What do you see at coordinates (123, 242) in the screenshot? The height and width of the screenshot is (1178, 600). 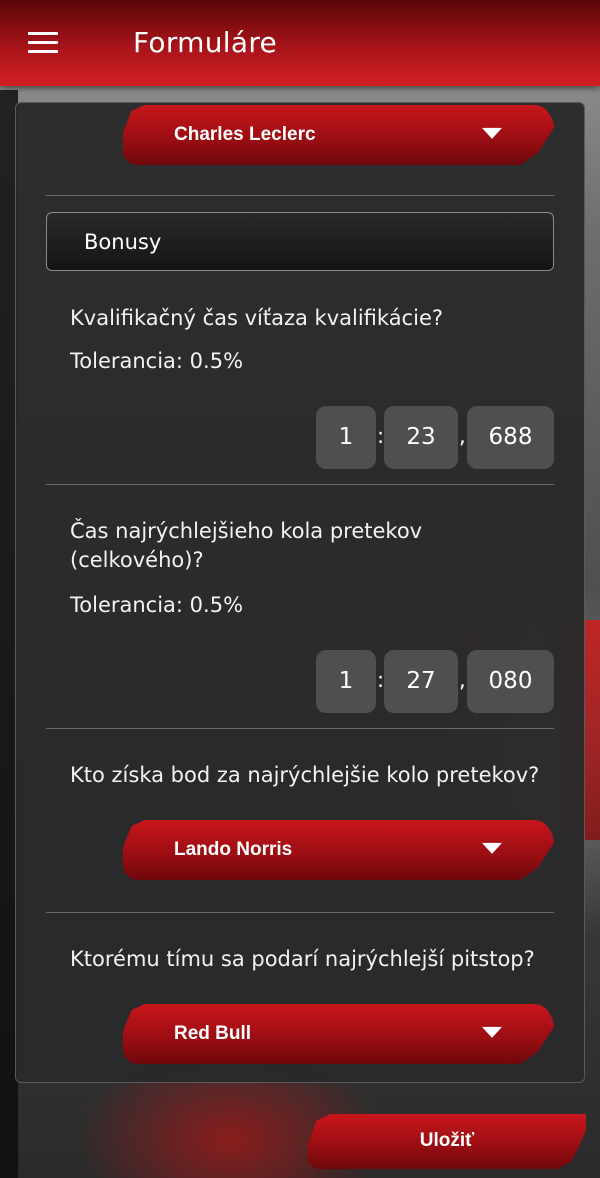 I see `section-title: Bonusy` at bounding box center [123, 242].